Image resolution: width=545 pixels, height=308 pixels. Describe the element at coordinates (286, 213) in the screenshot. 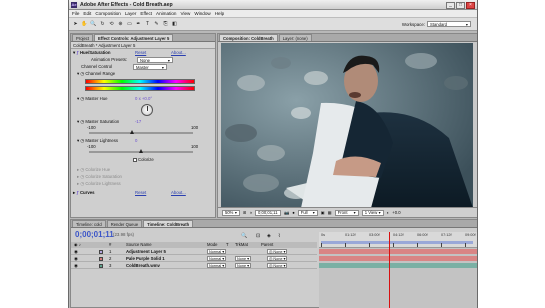

I see `snapshot-icon: 📷` at that location.